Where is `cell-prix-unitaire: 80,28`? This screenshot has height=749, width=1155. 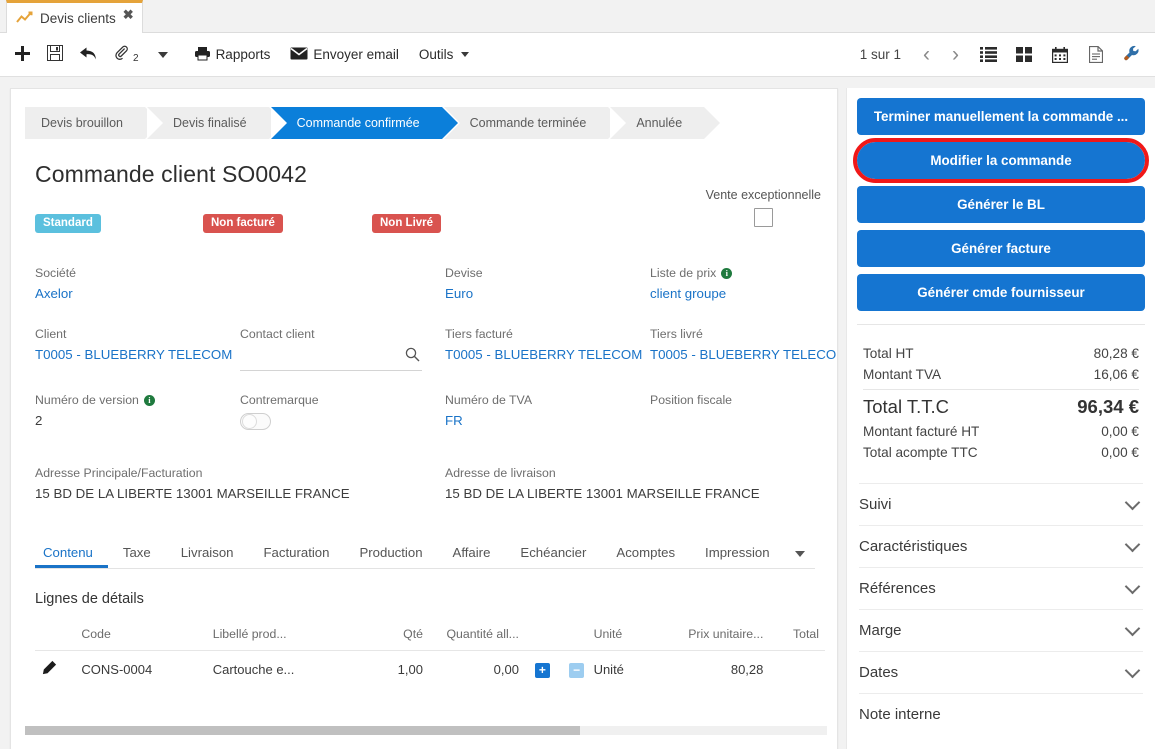
cell-prix-unitaire: 80,28 is located at coordinates (747, 669).